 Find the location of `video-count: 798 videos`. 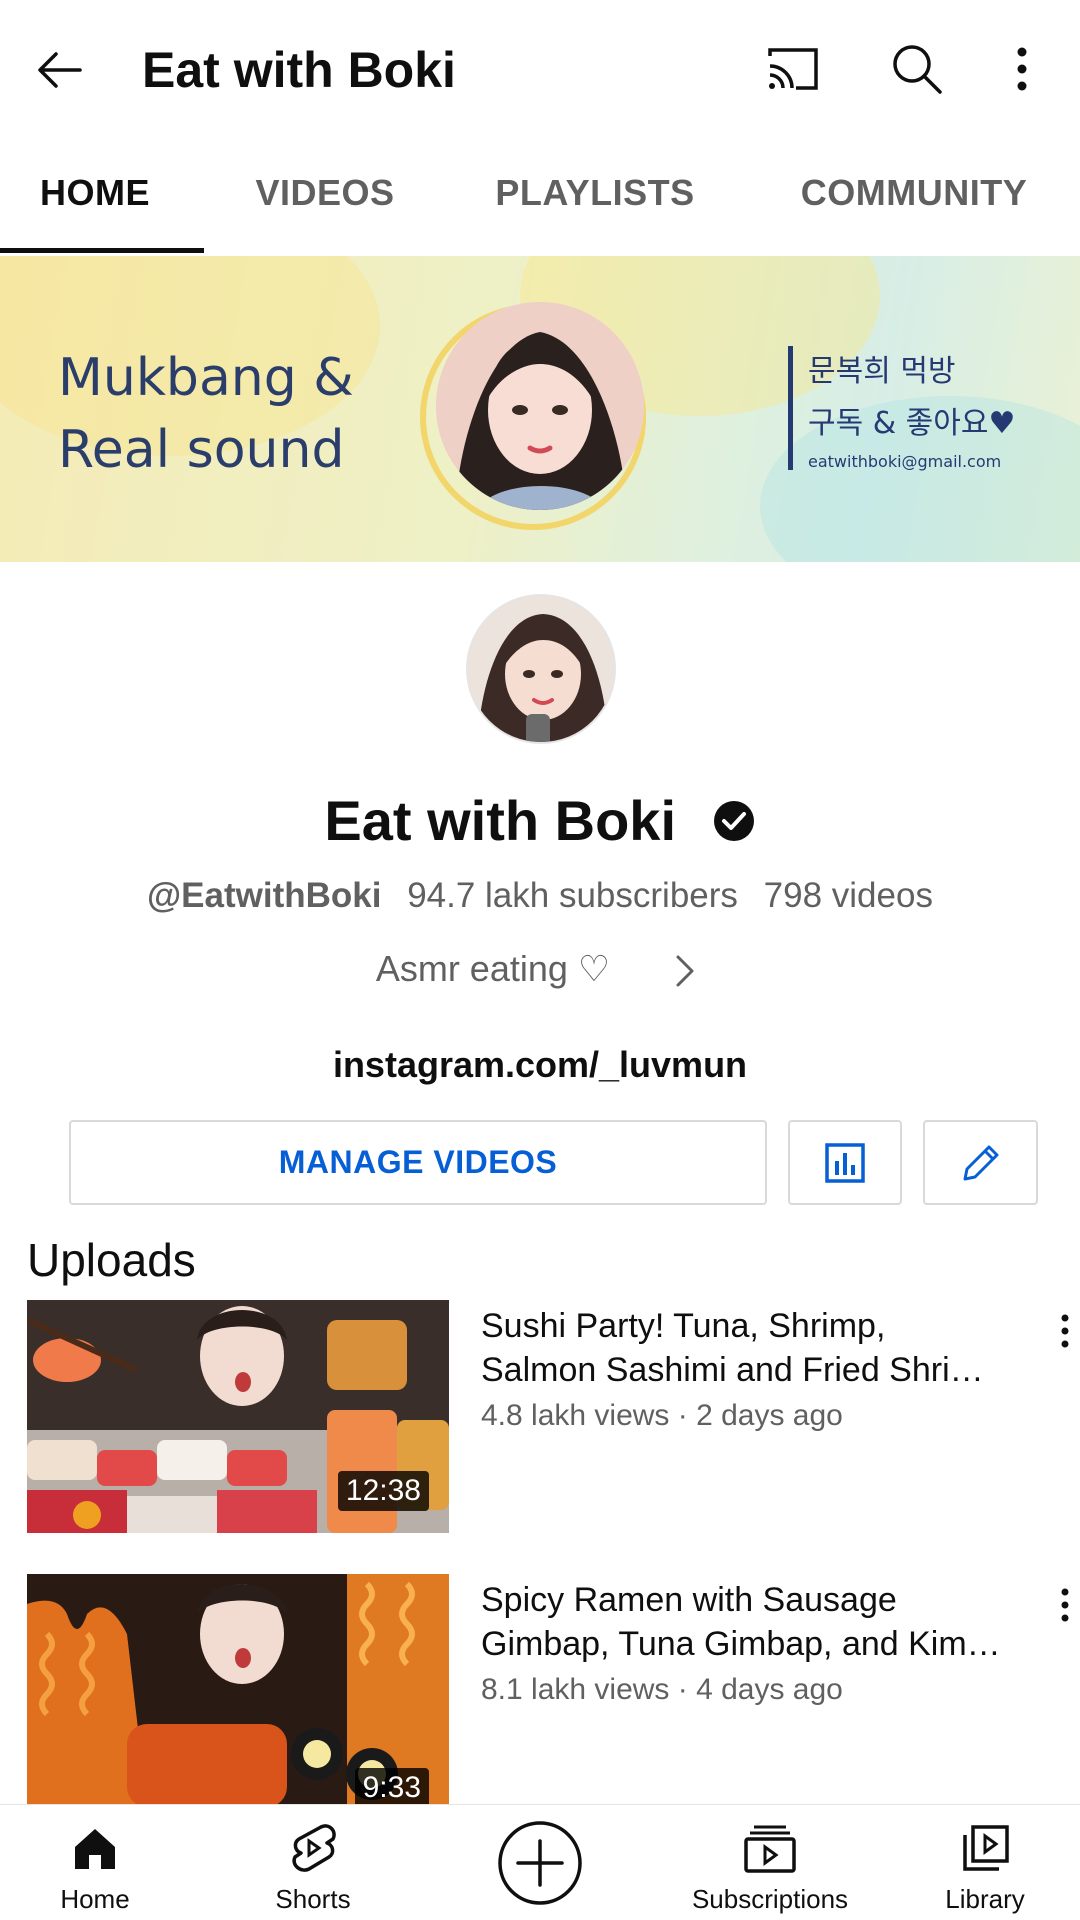

video-count: 798 videos is located at coordinates (848, 895).